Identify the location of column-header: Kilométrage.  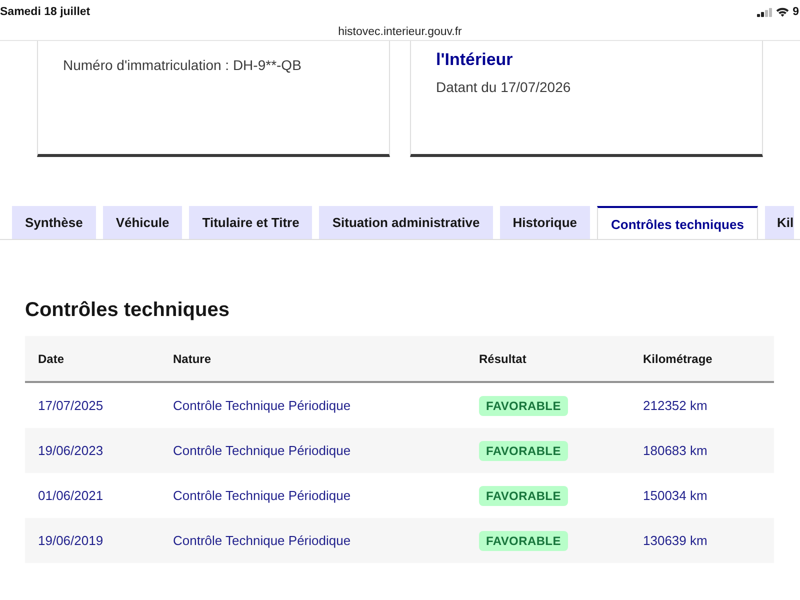
(702, 359).